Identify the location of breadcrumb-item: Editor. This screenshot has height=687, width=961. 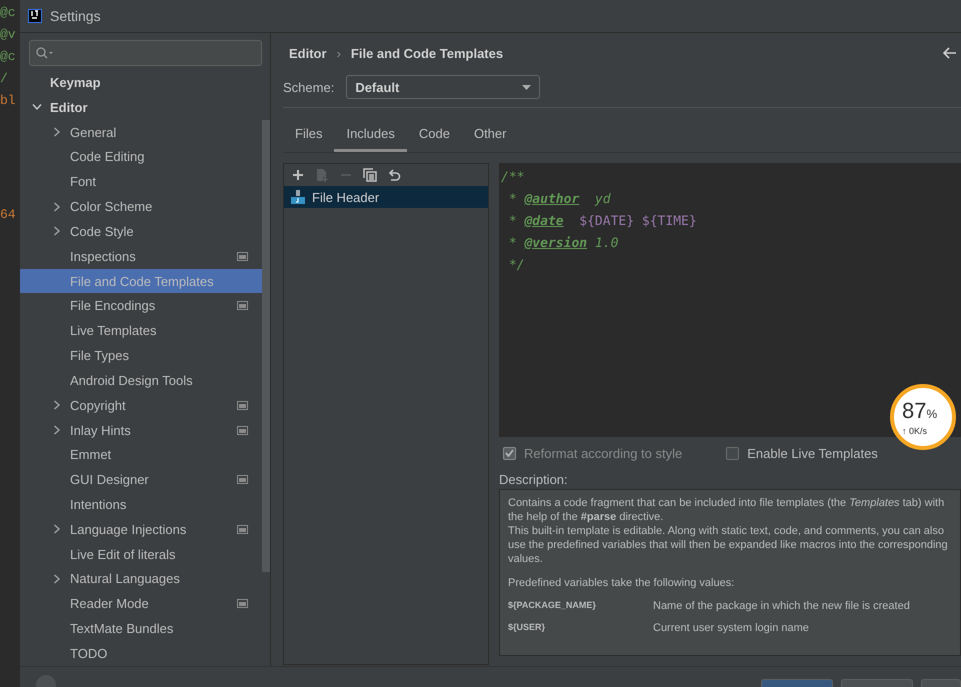
(308, 53).